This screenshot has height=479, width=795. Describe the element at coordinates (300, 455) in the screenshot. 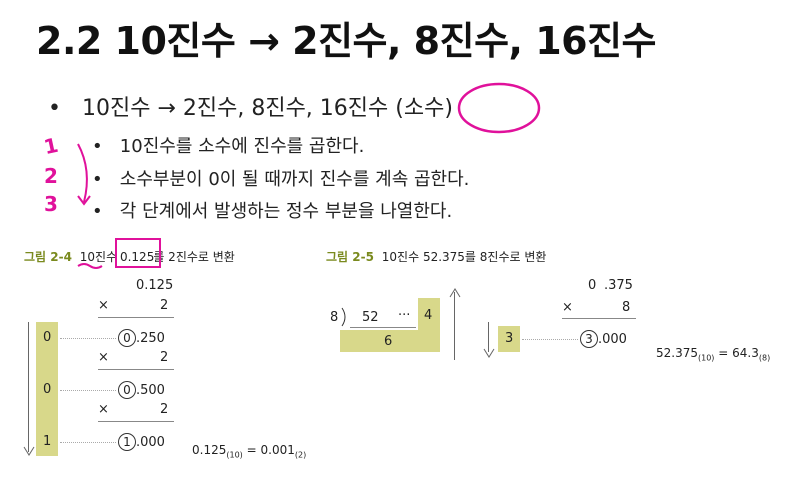

I see `result-rhs-base: (2)` at that location.